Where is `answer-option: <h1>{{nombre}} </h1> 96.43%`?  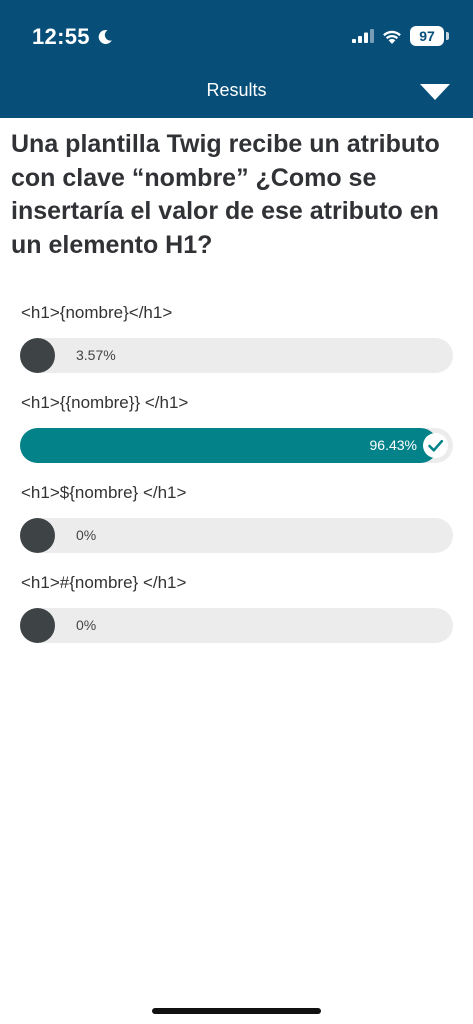 answer-option: <h1>{{nombre}} </h1> 96.43% is located at coordinates (236, 427).